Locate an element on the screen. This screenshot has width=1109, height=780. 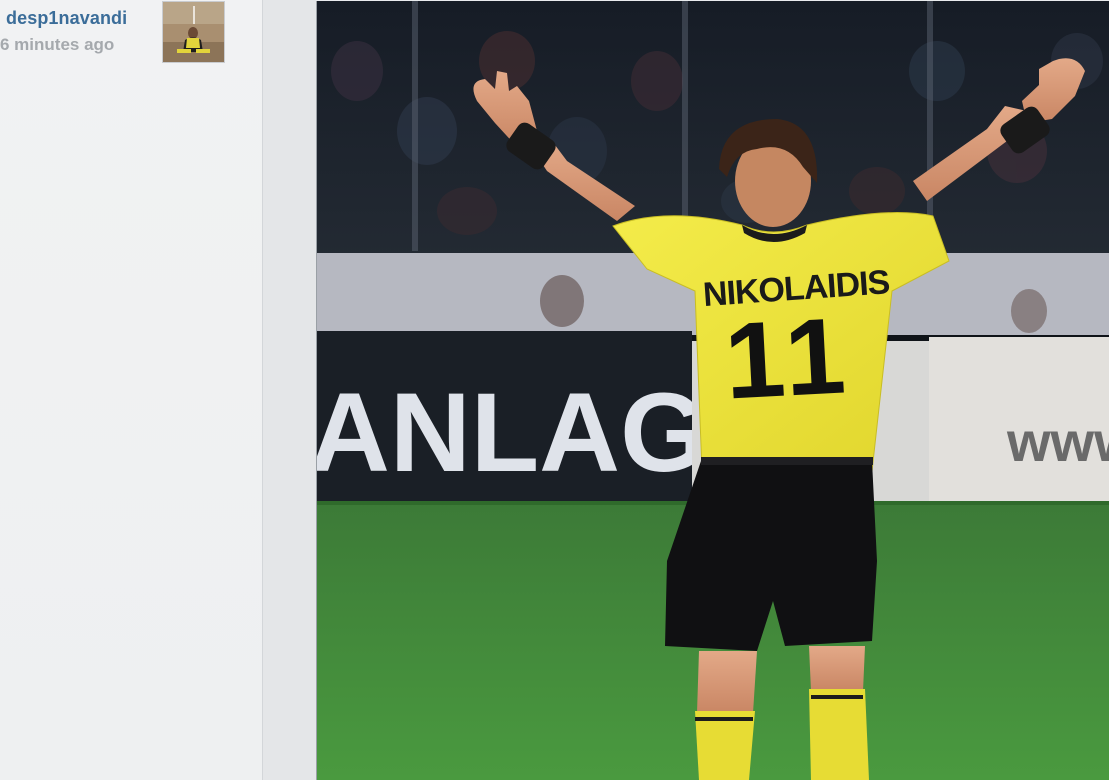
left-leg is located at coordinates (727, 682).